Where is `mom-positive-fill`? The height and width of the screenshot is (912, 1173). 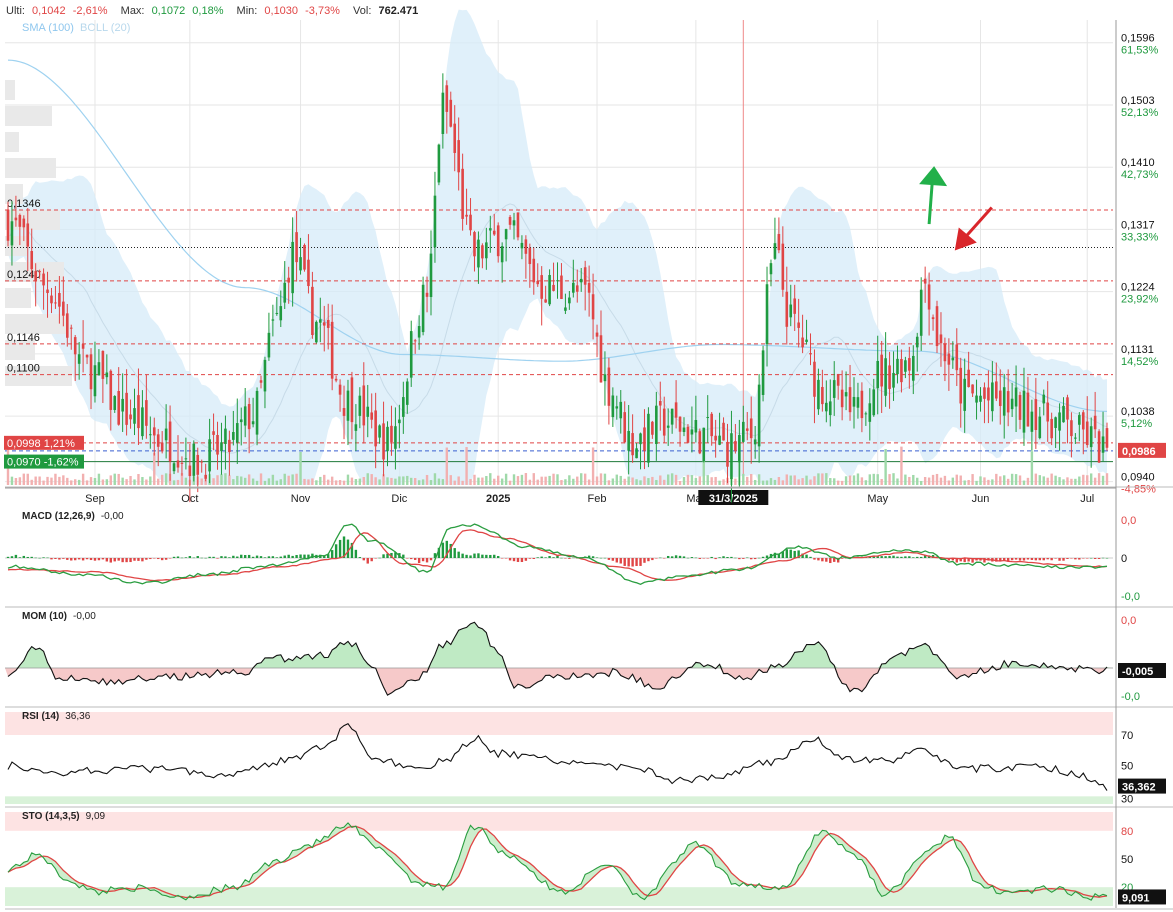
mom-positive-fill is located at coordinates (559, 645).